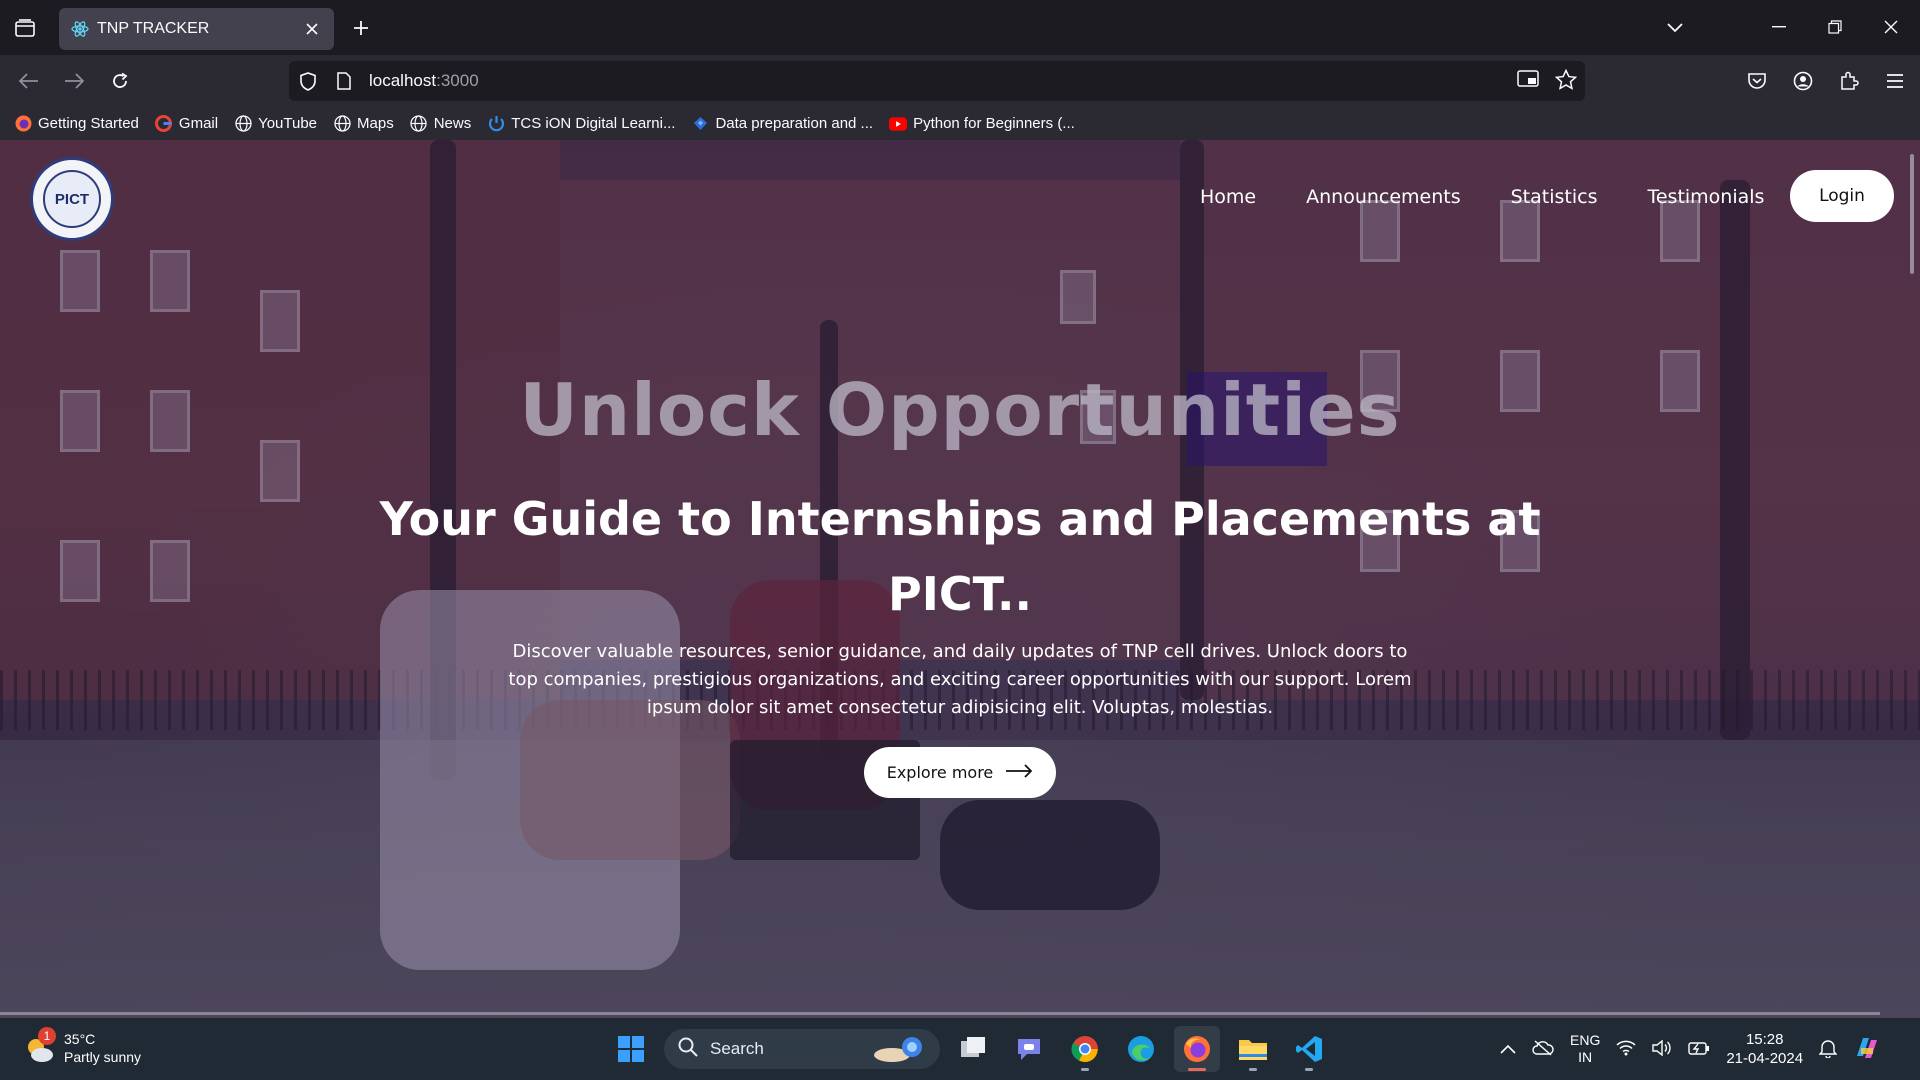 Image resolution: width=1920 pixels, height=1080 pixels. I want to click on browser-nav-bar: localhost:3000, so click(960, 81).